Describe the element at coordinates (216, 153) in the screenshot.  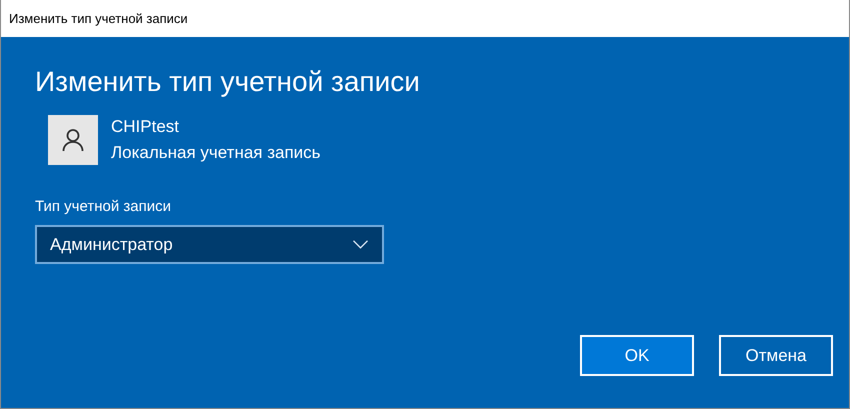
I see `account-type: Локальная учетная запись` at that location.